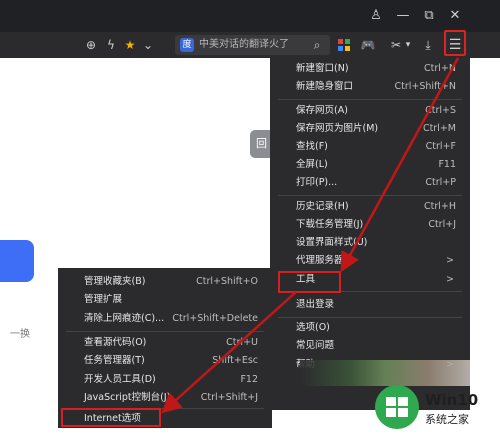  What do you see at coordinates (229, 352) in the screenshot?
I see `arrow-to-internet-options` at bounding box center [229, 352].